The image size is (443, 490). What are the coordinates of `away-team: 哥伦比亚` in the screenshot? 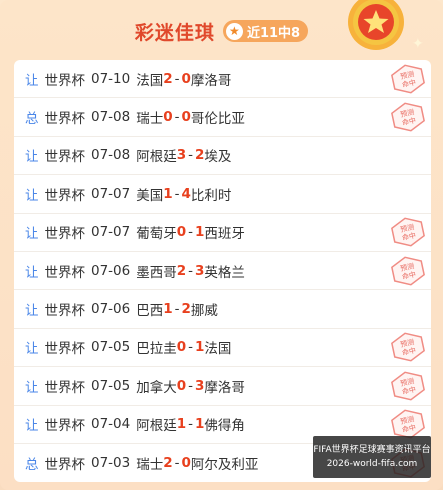 It's located at (217, 119).